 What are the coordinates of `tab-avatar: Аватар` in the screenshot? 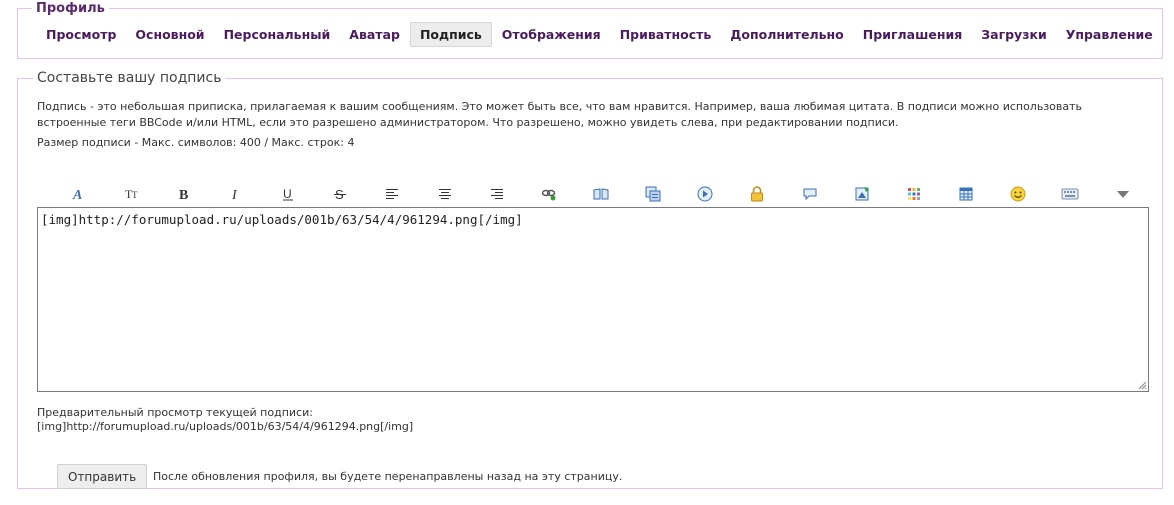 It's located at (374, 34).